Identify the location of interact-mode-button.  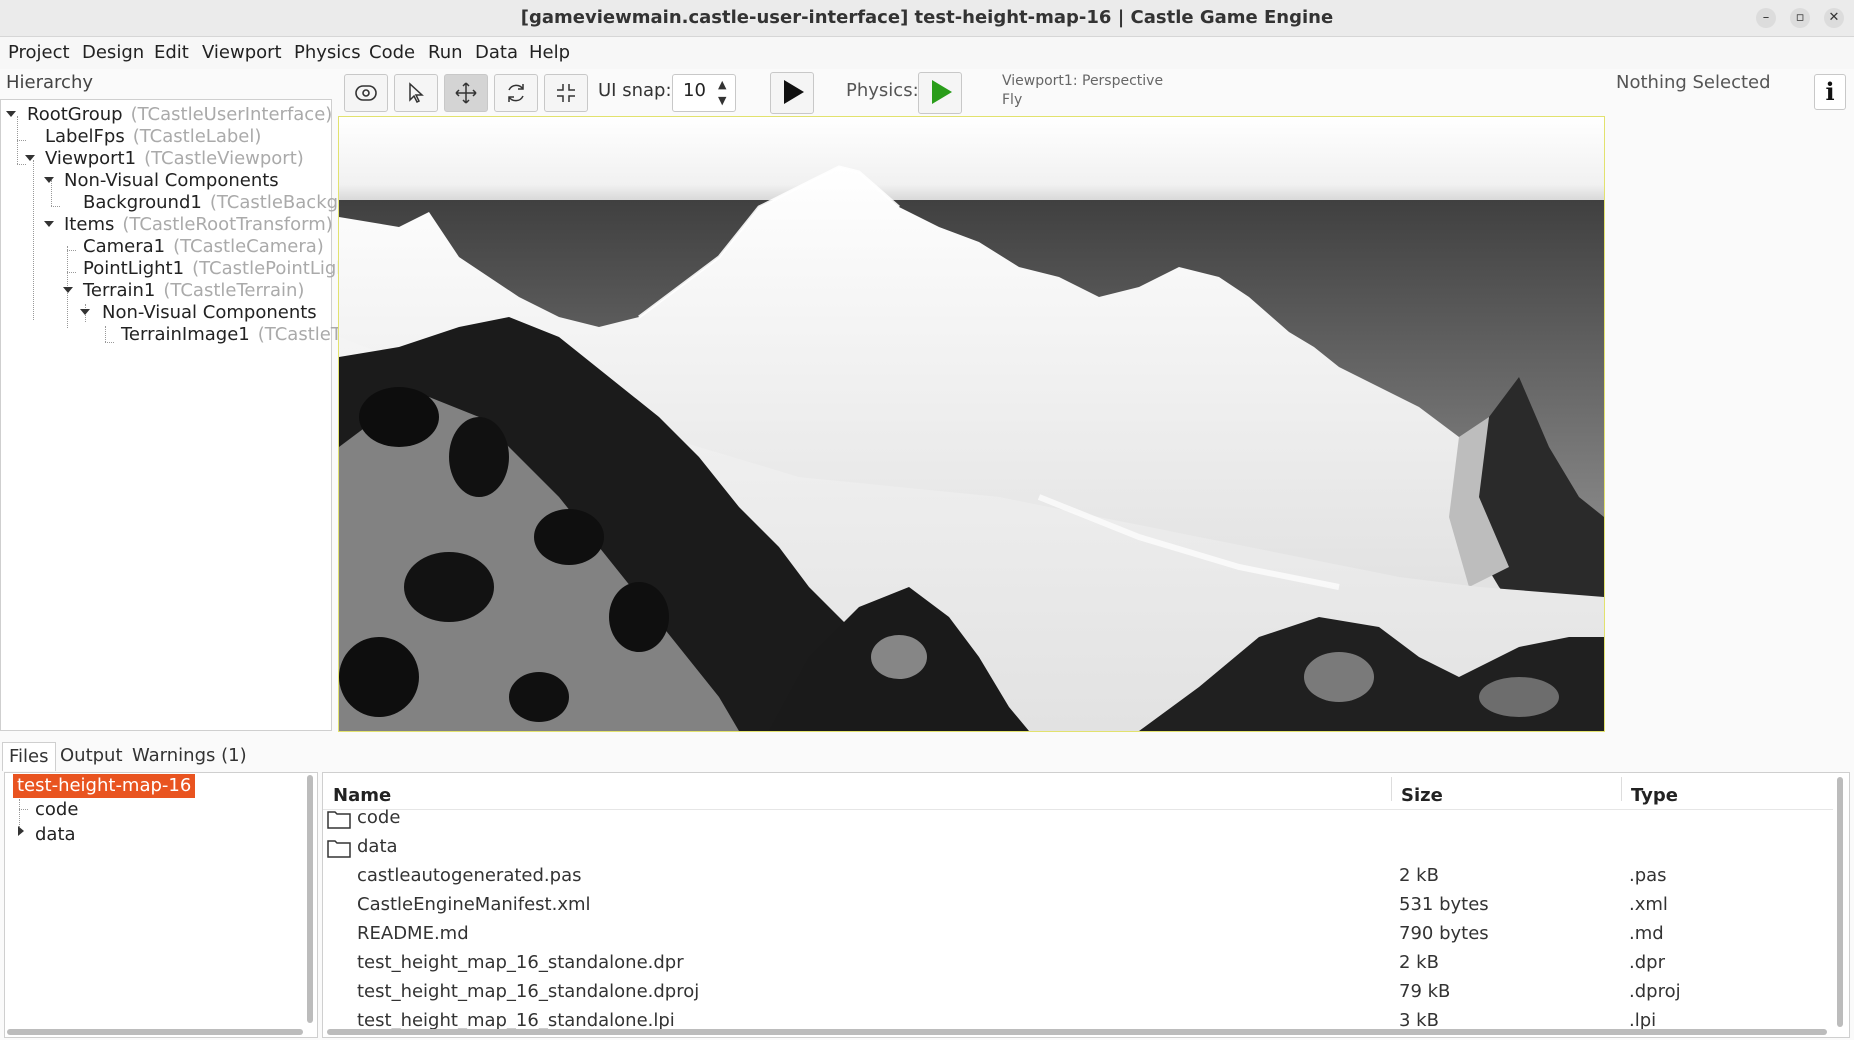
(366, 93).